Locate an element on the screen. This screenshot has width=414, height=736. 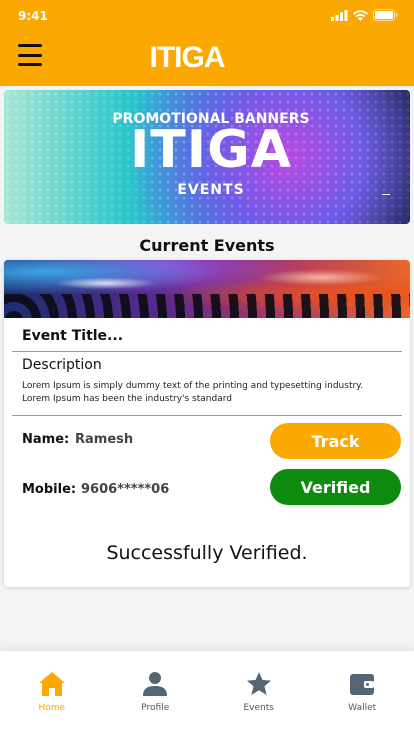
tab-wallet-label: Wallet is located at coordinates (362, 708).